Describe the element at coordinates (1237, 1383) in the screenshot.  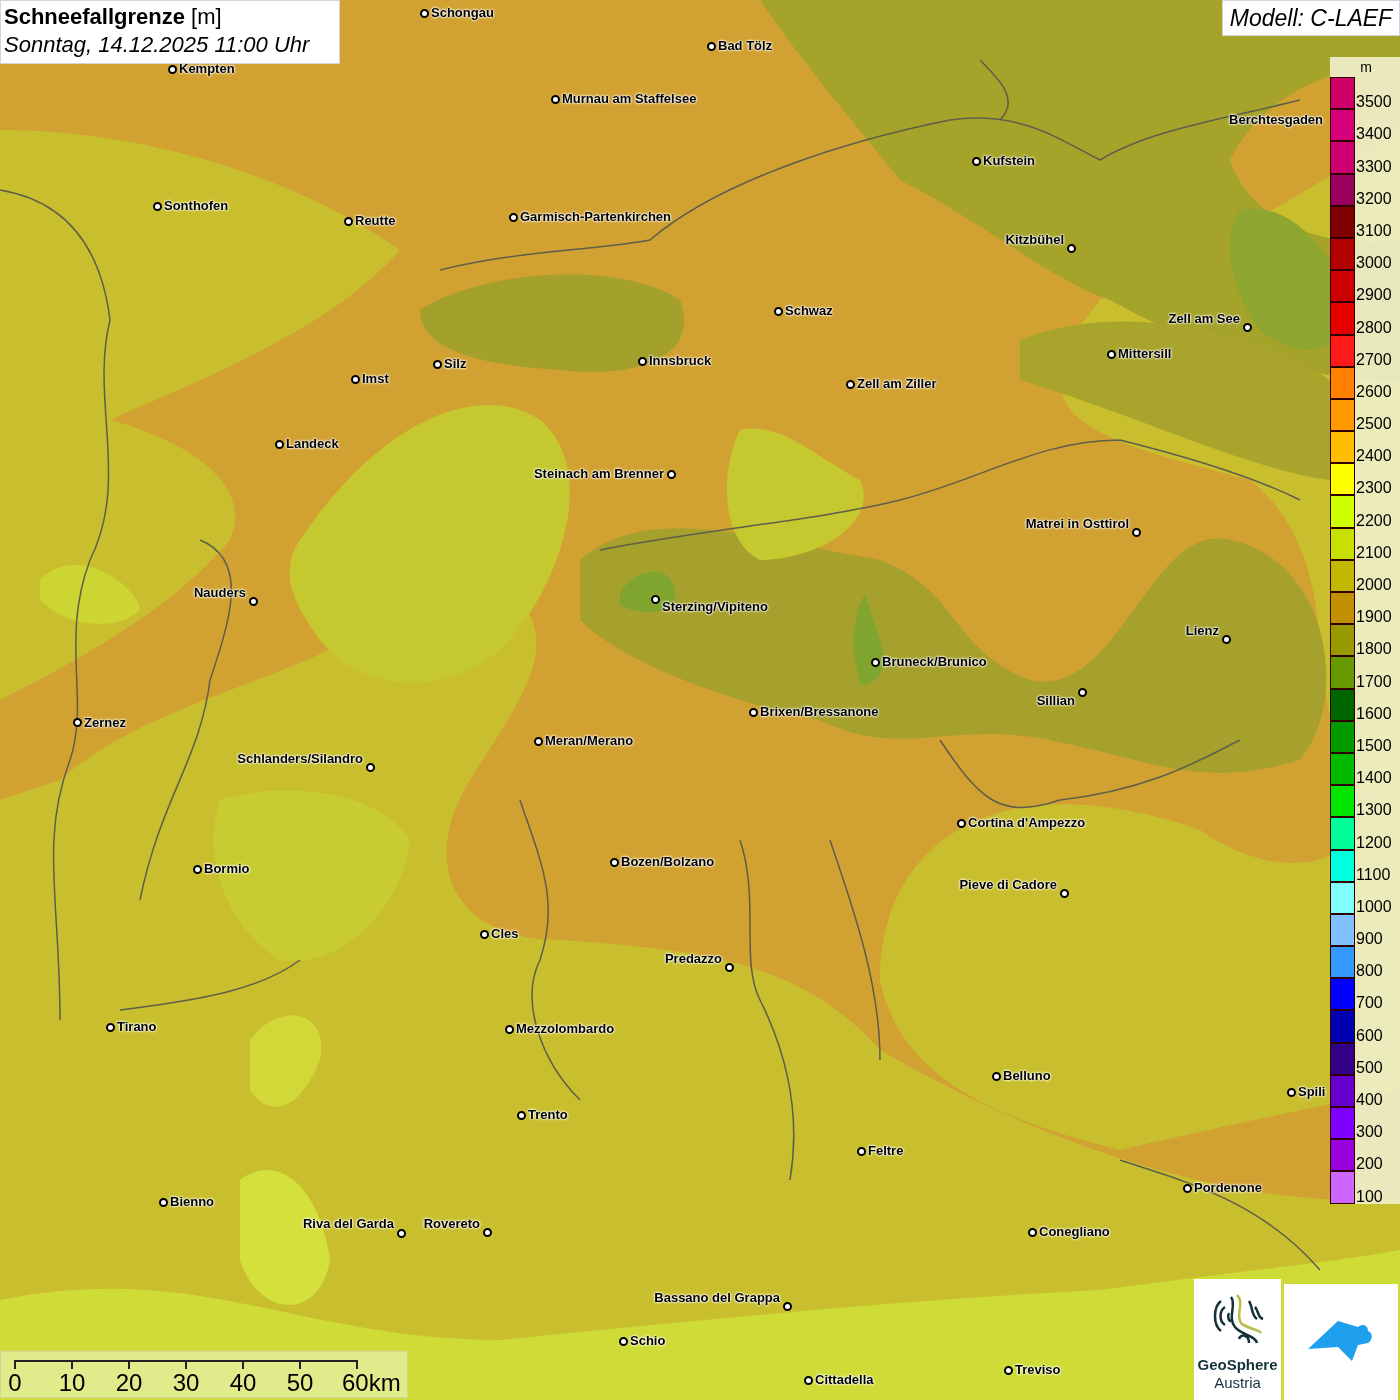
I see `logo-subname: Austria` at that location.